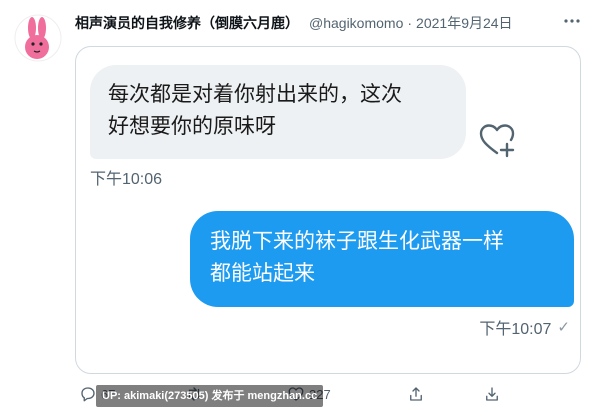 The height and width of the screenshot is (419, 595). What do you see at coordinates (563, 327) in the screenshot?
I see `sent-check-icon: ✓` at bounding box center [563, 327].